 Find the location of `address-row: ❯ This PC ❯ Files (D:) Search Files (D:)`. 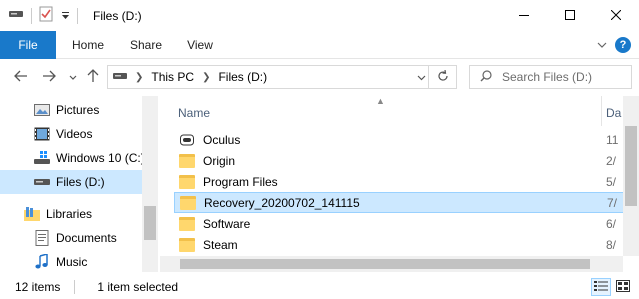

address-row: ❯ This PC ❯ Files (D:) Search Files (D:) is located at coordinates (319, 77).